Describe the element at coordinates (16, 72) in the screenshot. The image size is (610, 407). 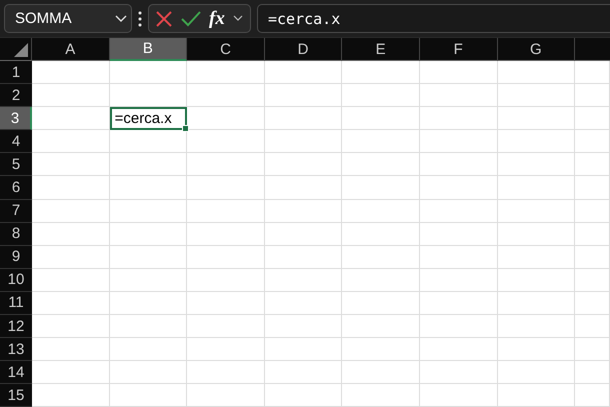
I see `row-header: 1` at that location.